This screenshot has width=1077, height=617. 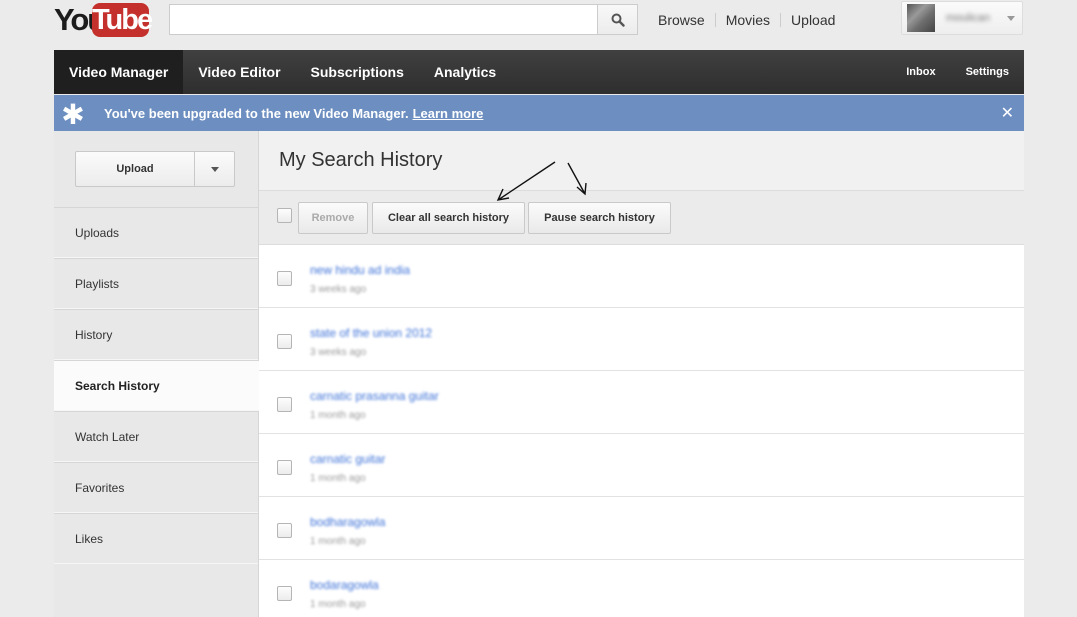 What do you see at coordinates (641, 276) in the screenshot?
I see `list-item: new hindu ad india 3 weeks ago` at bounding box center [641, 276].